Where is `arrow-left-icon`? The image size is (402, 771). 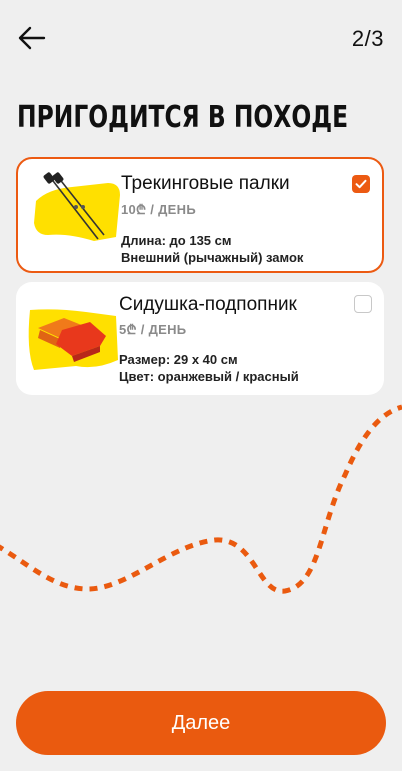 arrow-left-icon is located at coordinates (32, 38).